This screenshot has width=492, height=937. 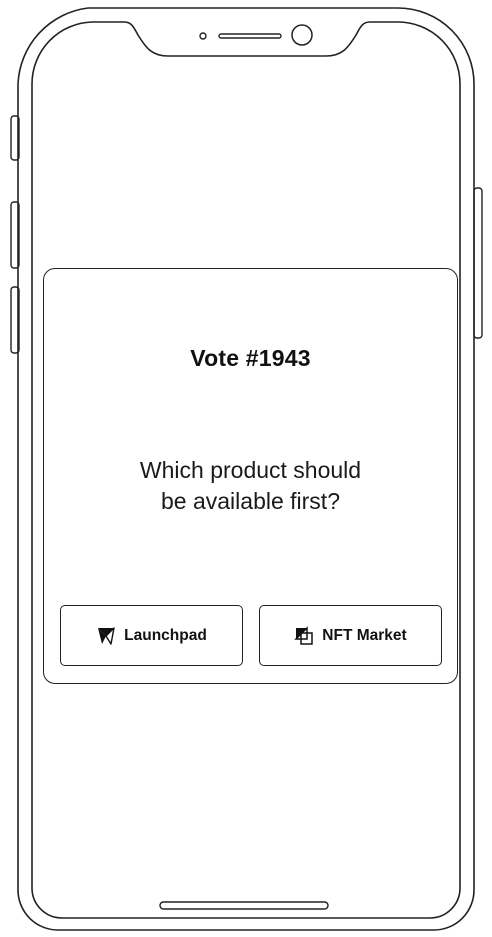 What do you see at coordinates (302, 35) in the screenshot?
I see `front-camera` at bounding box center [302, 35].